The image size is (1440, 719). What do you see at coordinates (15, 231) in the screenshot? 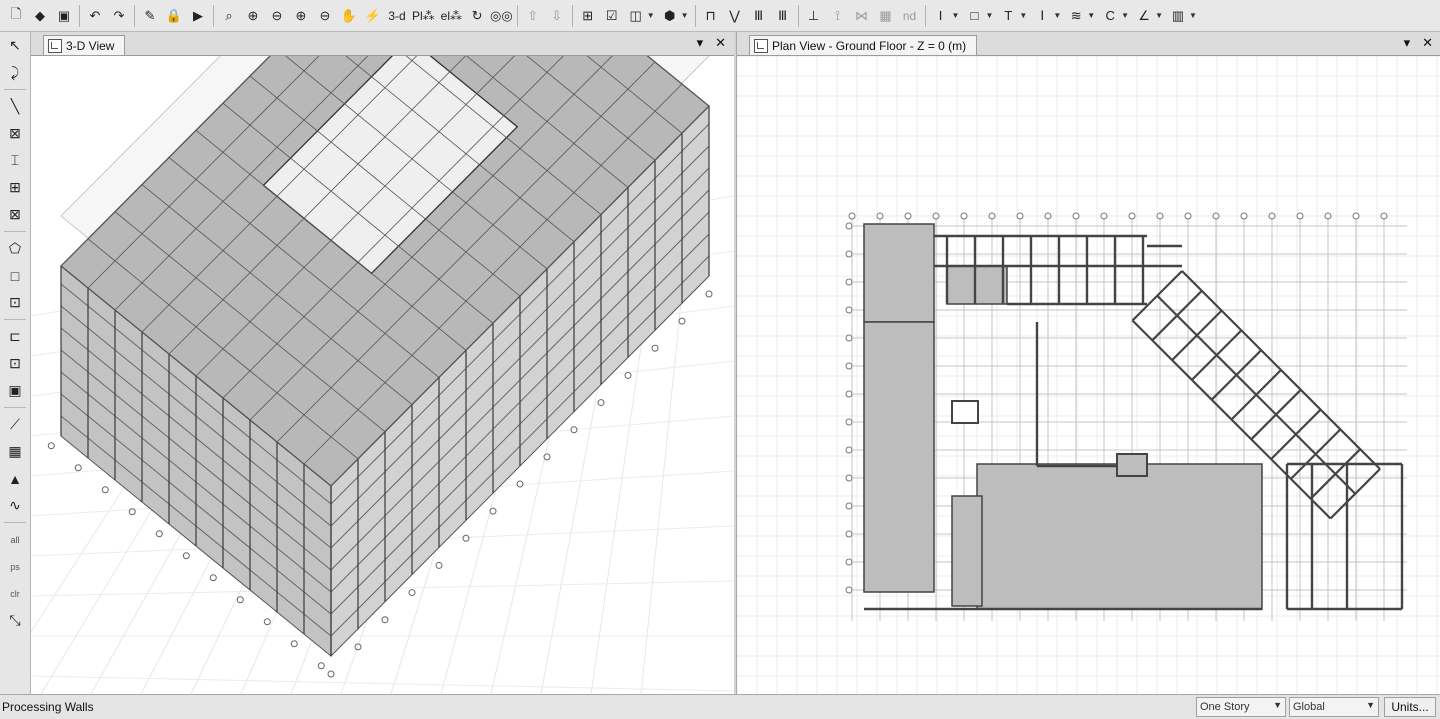
I see `toolbar-separator` at bounding box center [15, 231].